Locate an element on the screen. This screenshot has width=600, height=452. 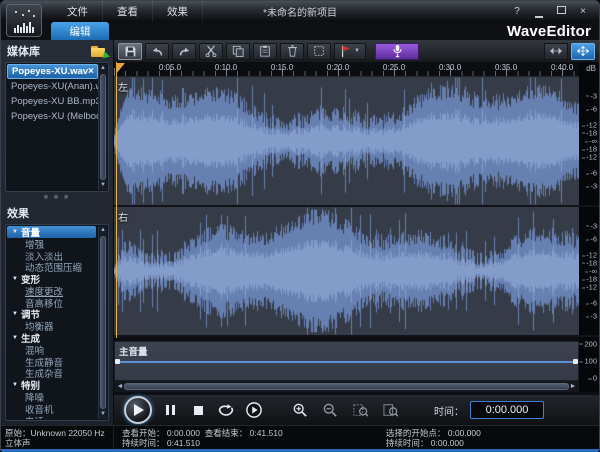
undo-button is located at coordinates (157, 51).